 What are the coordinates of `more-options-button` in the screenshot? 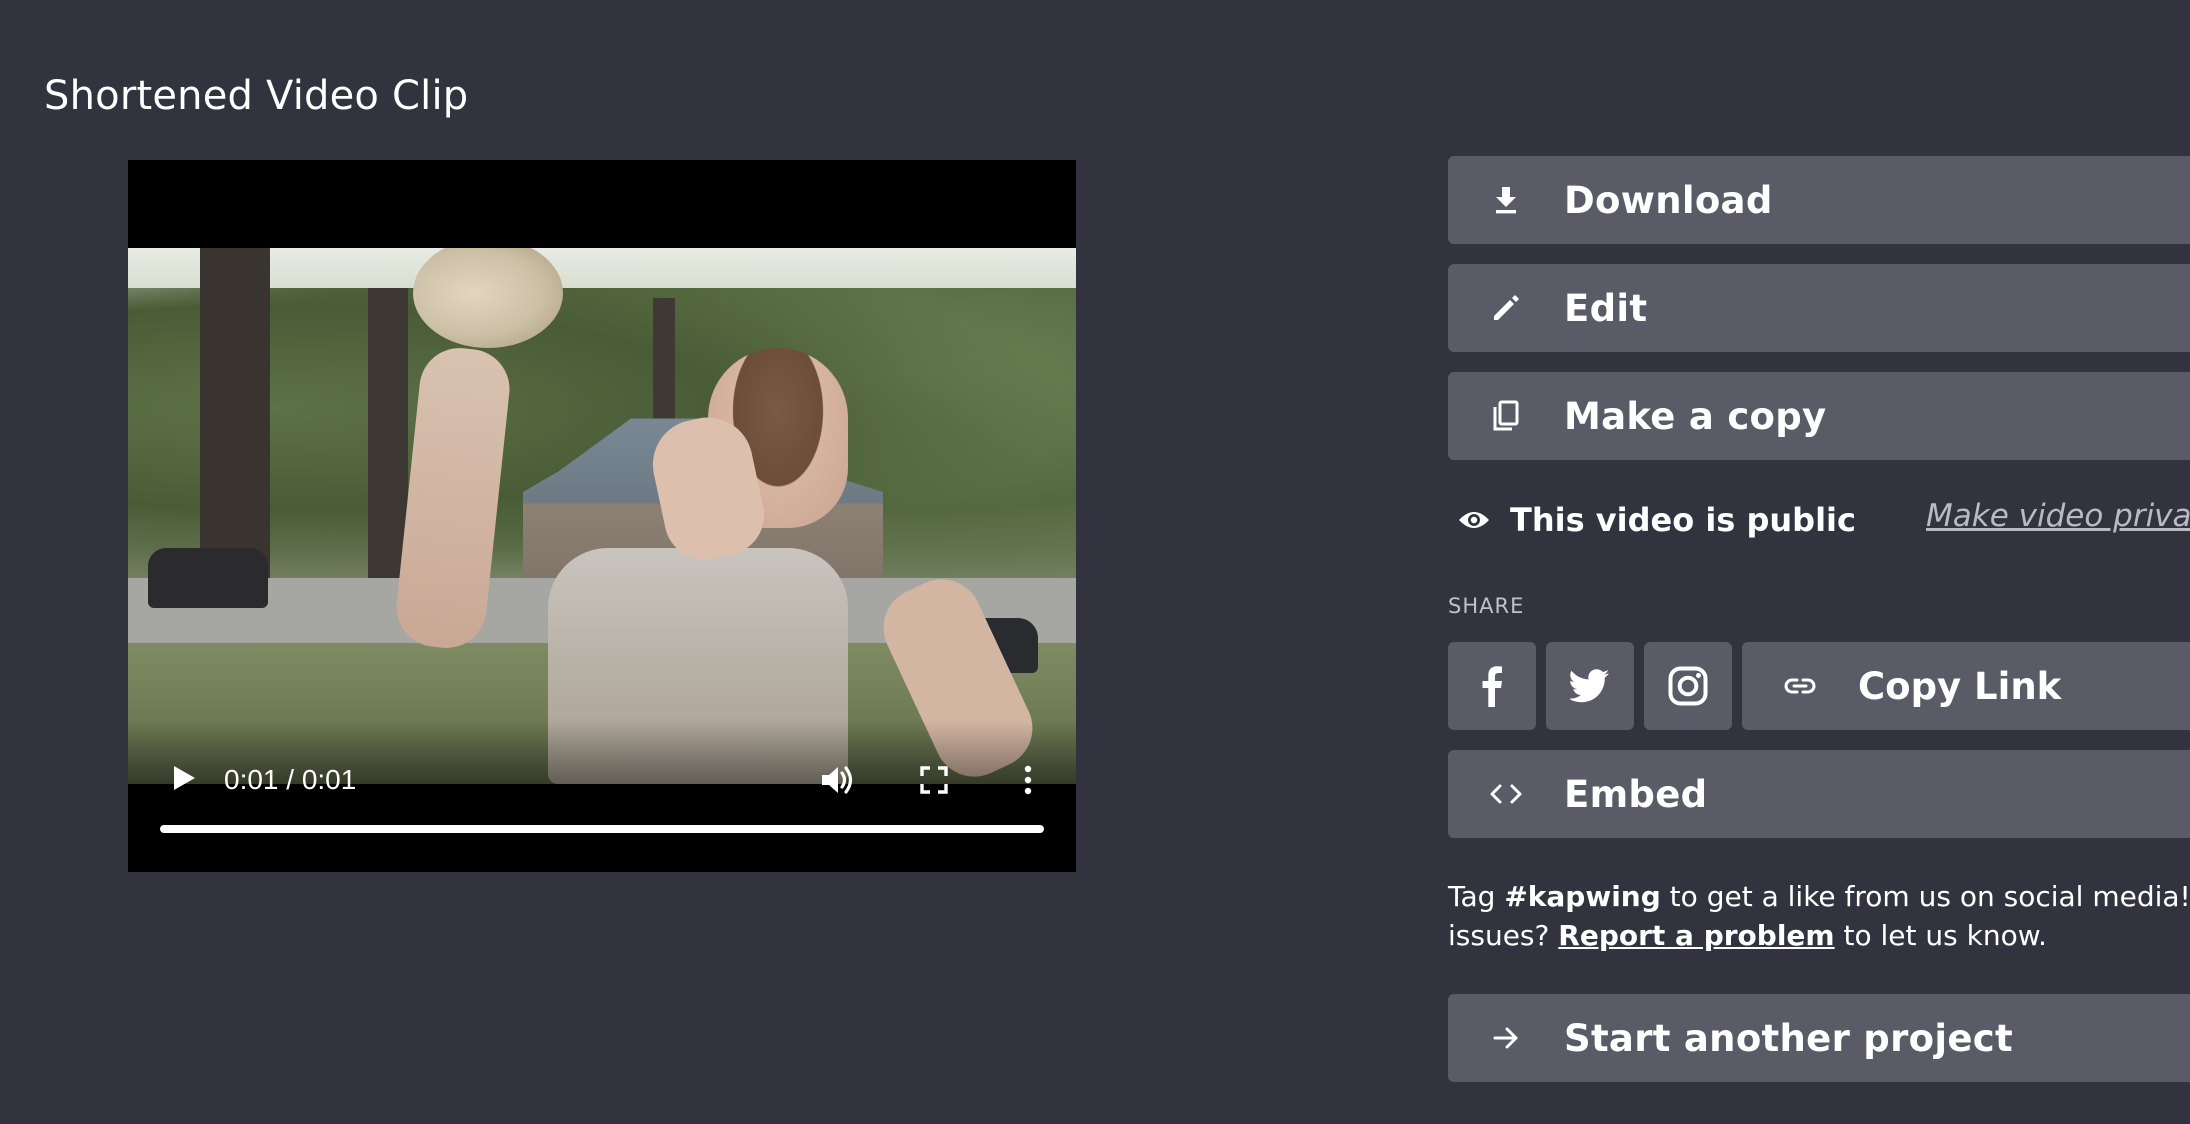 It's located at (1028, 780).